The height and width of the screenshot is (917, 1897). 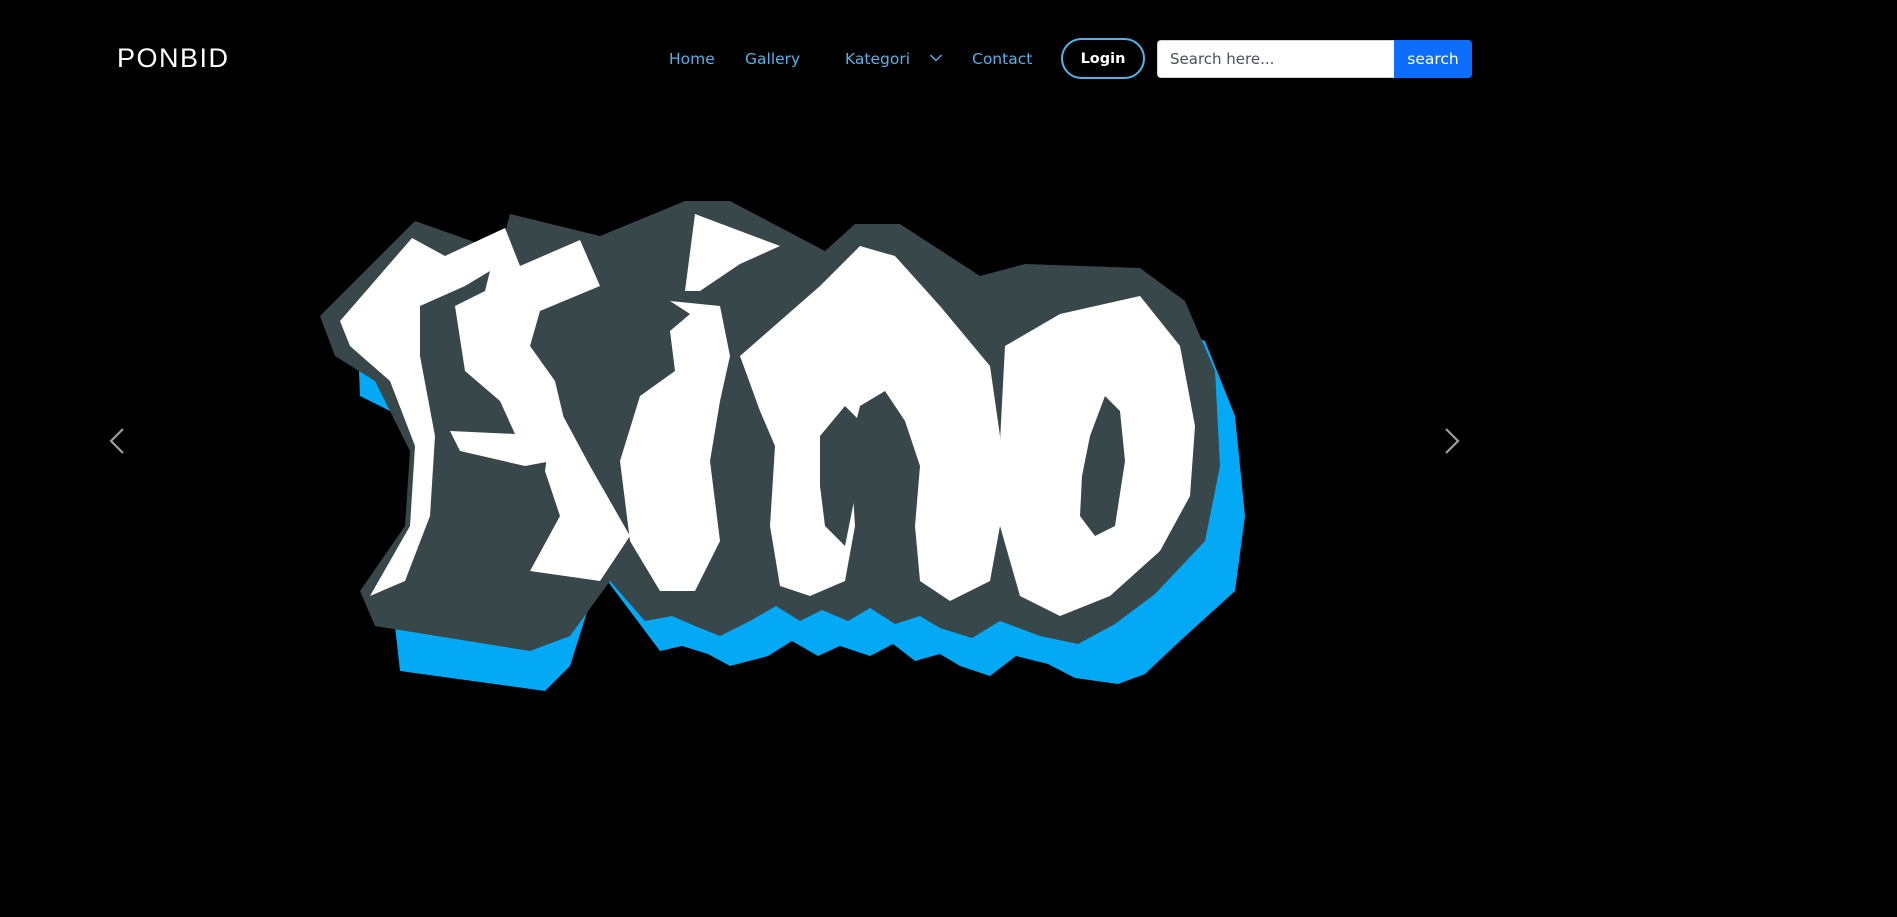 What do you see at coordinates (772, 59) in the screenshot?
I see `nav-gallery-link: Gallery` at bounding box center [772, 59].